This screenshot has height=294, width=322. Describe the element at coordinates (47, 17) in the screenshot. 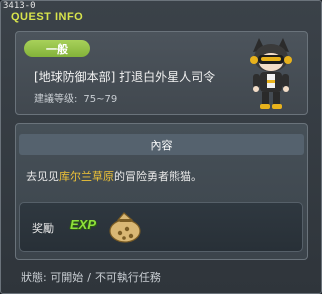

I see `window-title: QUEST INFO` at that location.